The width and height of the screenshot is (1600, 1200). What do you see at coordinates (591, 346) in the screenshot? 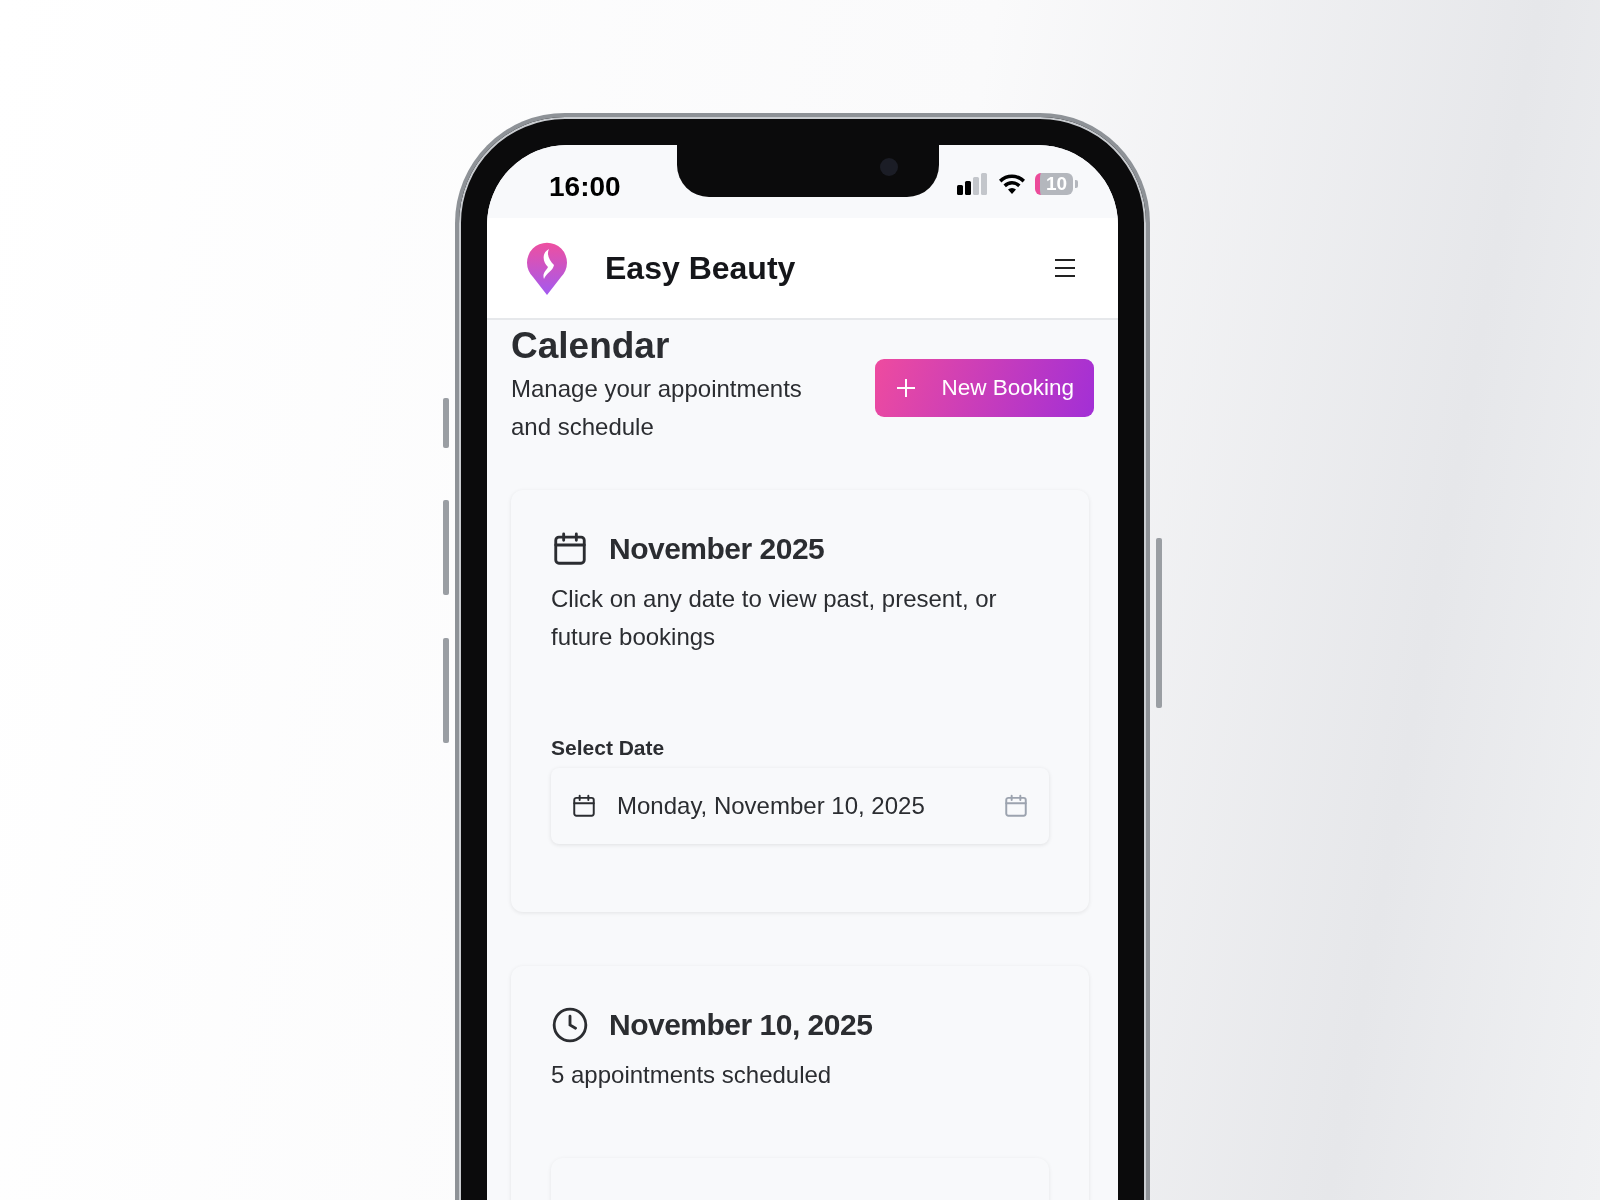
I see `page-title: Calendar` at bounding box center [591, 346].